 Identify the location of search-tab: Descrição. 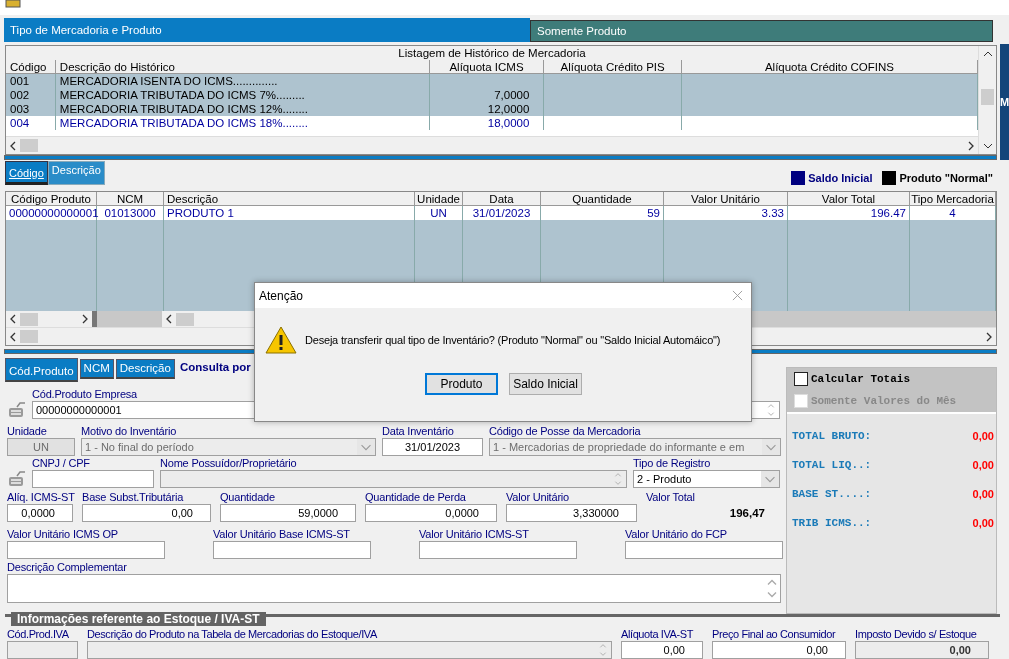
(145, 369).